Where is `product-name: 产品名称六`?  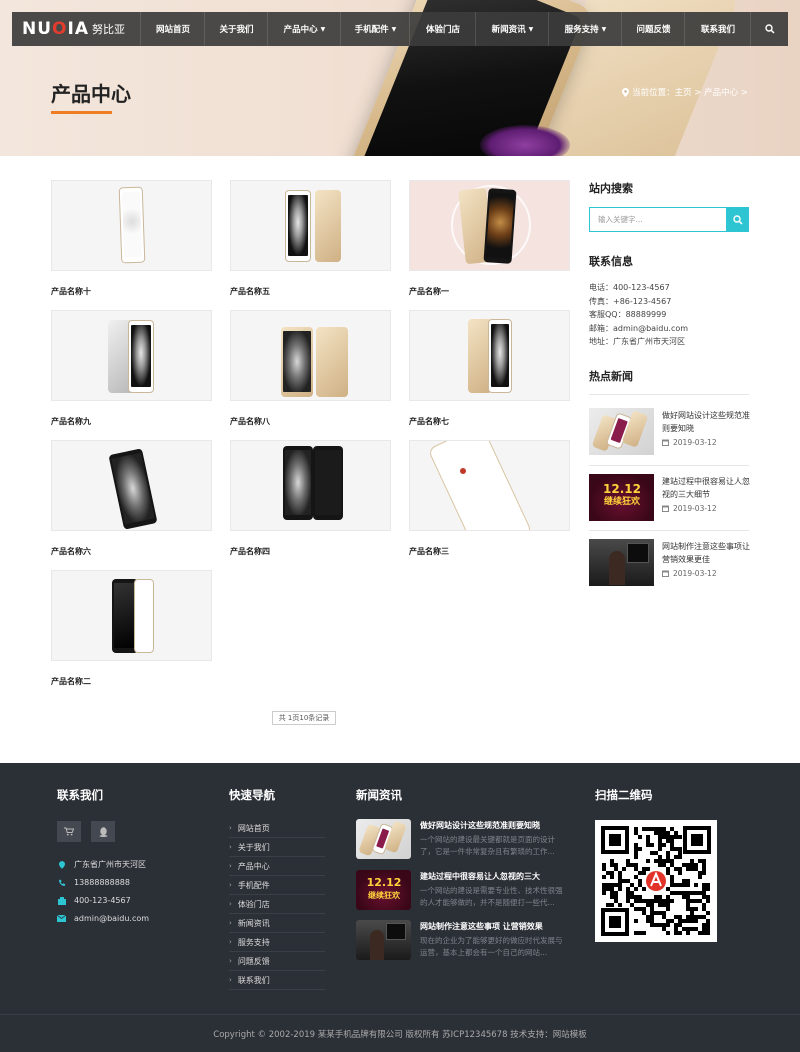 product-name: 产品名称六 is located at coordinates (71, 551).